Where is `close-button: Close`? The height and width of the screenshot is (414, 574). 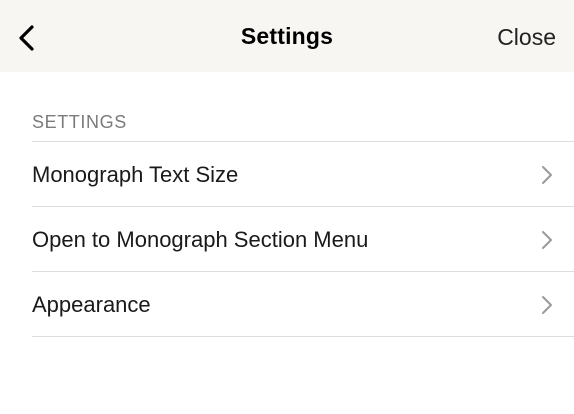
close-button: Close is located at coordinates (526, 37).